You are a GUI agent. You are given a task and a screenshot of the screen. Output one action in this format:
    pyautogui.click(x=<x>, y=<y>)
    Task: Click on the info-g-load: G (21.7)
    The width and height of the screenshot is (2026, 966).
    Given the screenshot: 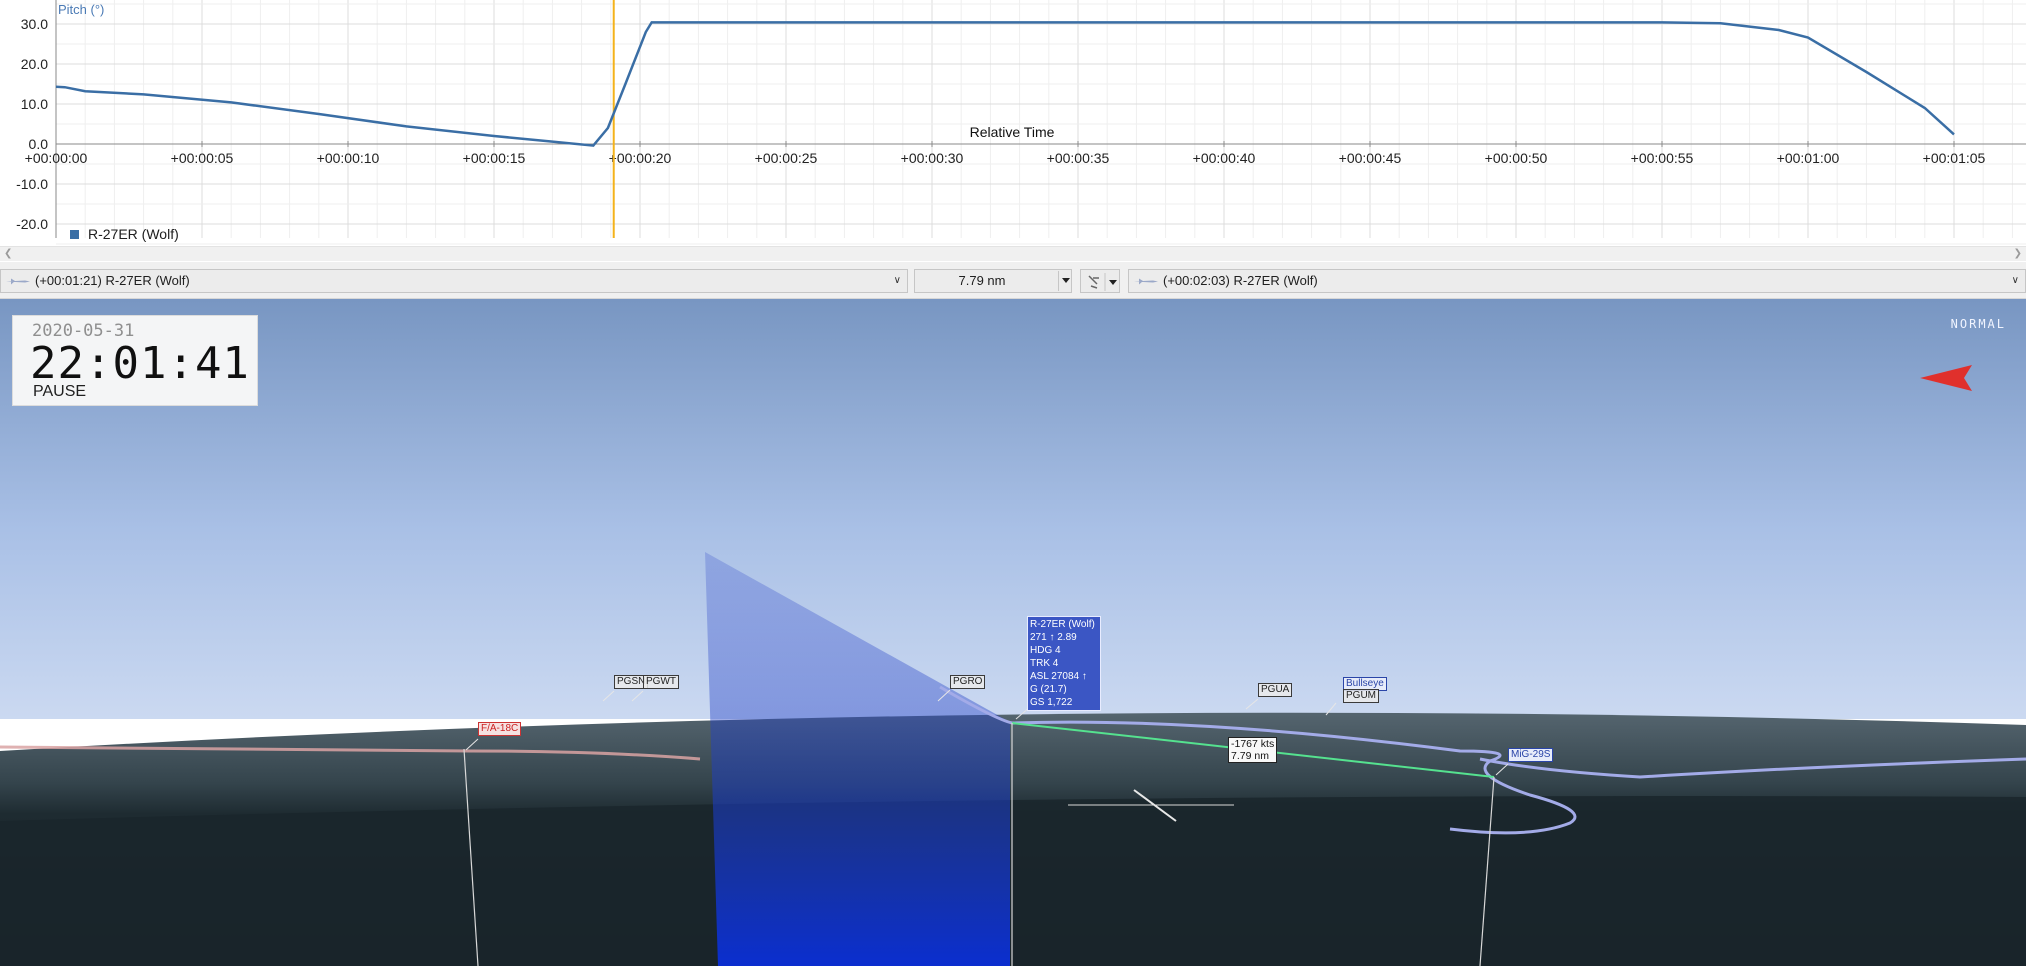 What is the action you would take?
    pyautogui.click(x=1048, y=689)
    